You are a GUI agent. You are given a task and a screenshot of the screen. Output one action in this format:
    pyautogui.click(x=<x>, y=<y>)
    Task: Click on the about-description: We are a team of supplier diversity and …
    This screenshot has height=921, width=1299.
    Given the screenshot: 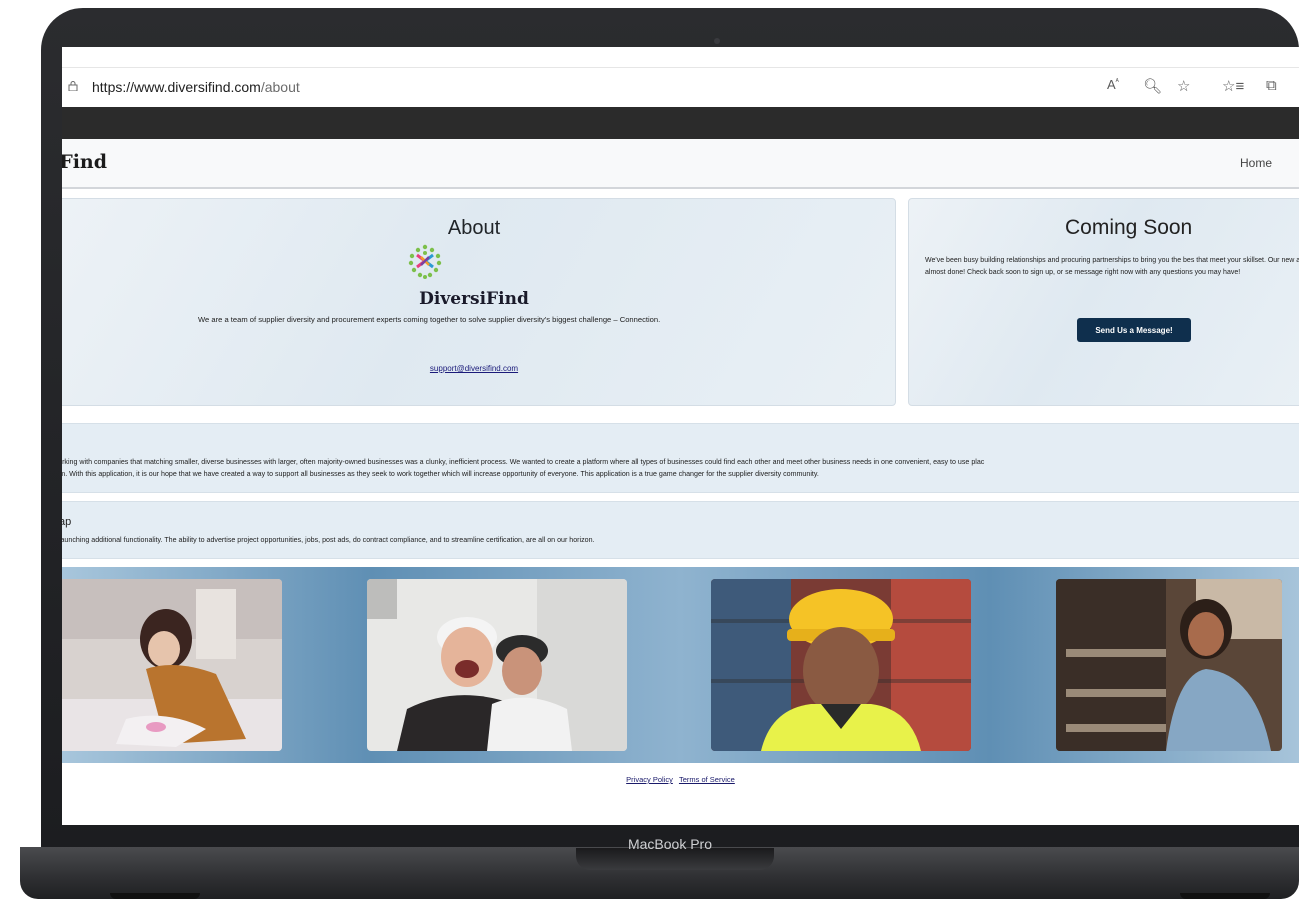 What is the action you would take?
    pyautogui.click(x=429, y=319)
    